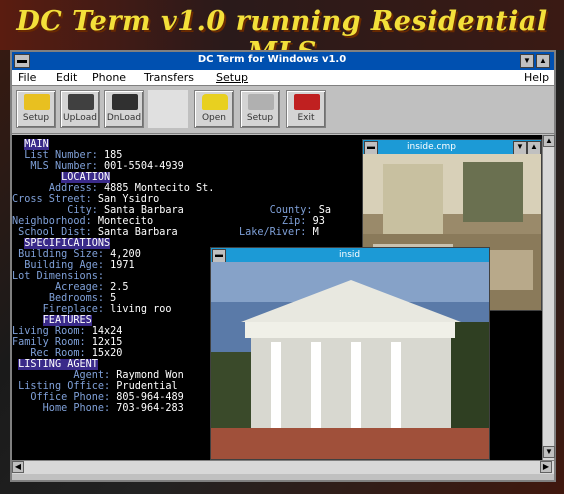 Image resolution: width=564 pixels, height=494 pixels. What do you see at coordinates (67, 320) in the screenshot?
I see `features-header: FEATURES` at bounding box center [67, 320].